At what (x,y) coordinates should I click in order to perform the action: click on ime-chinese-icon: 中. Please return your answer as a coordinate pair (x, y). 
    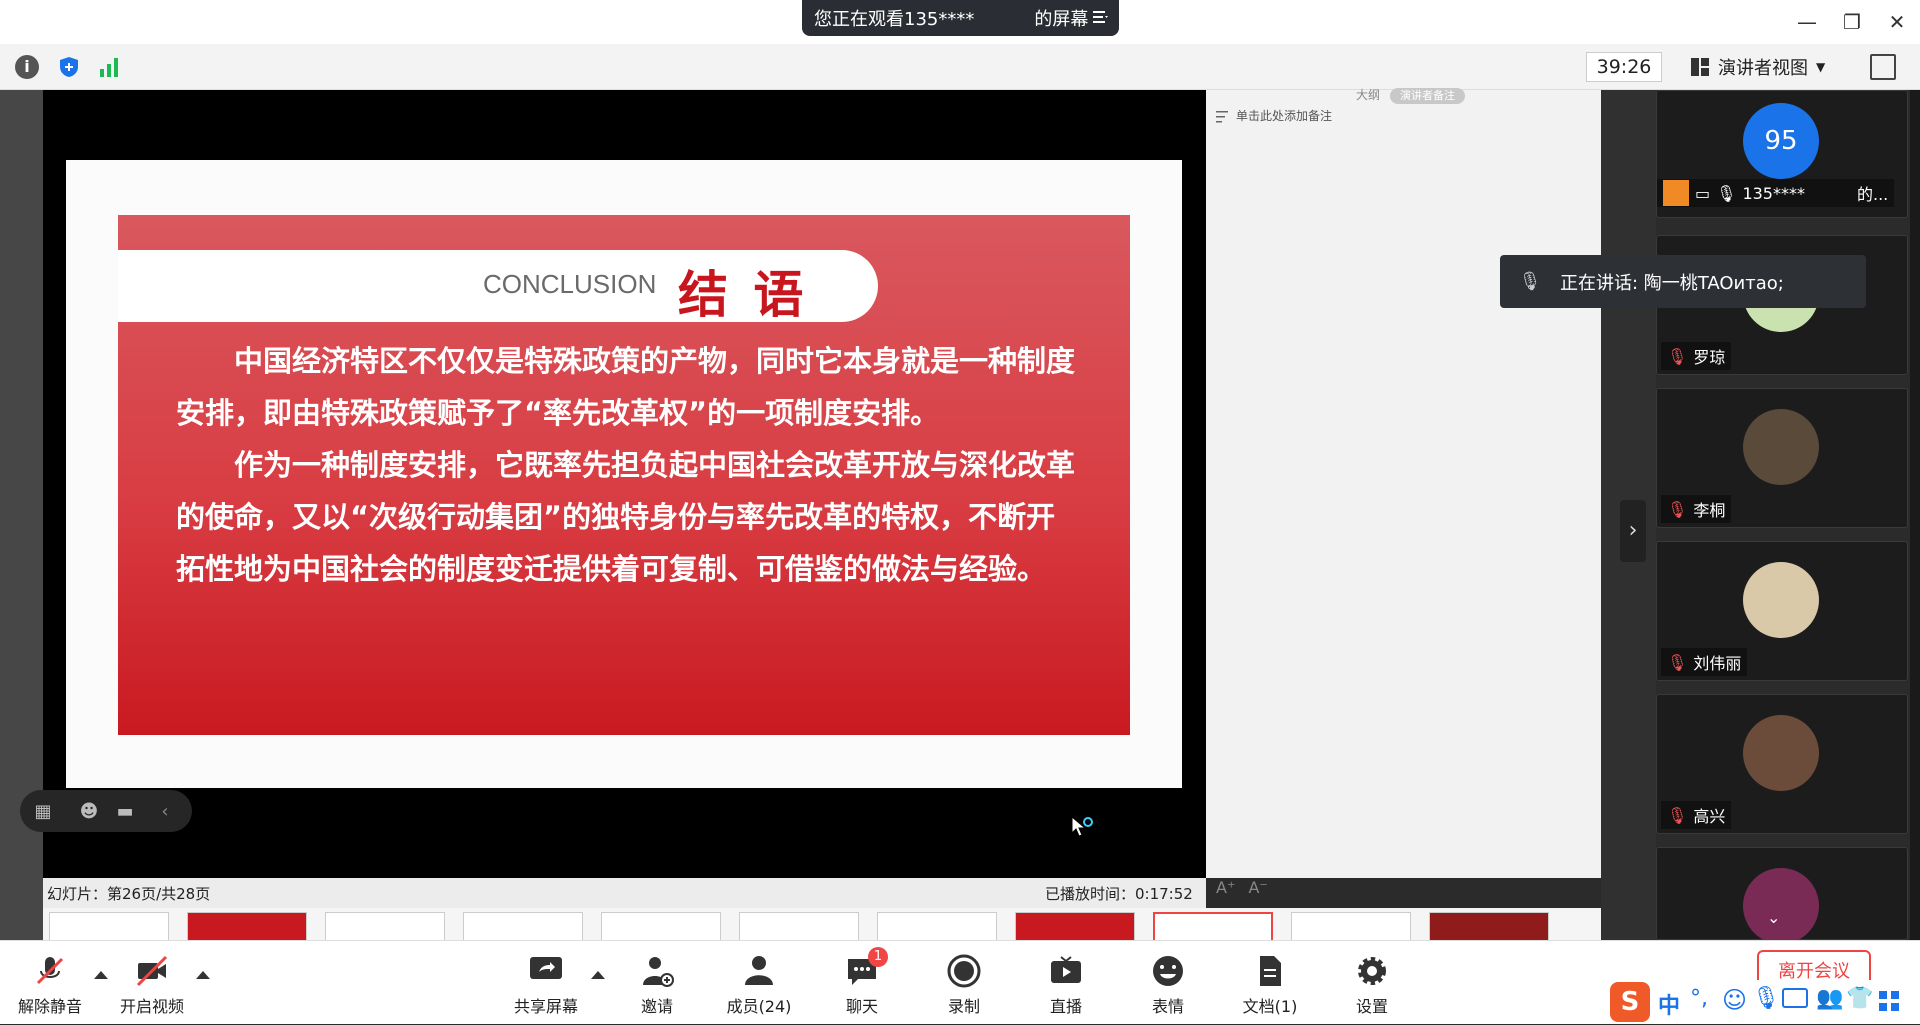
    Looking at the image, I should click on (1669, 1004).